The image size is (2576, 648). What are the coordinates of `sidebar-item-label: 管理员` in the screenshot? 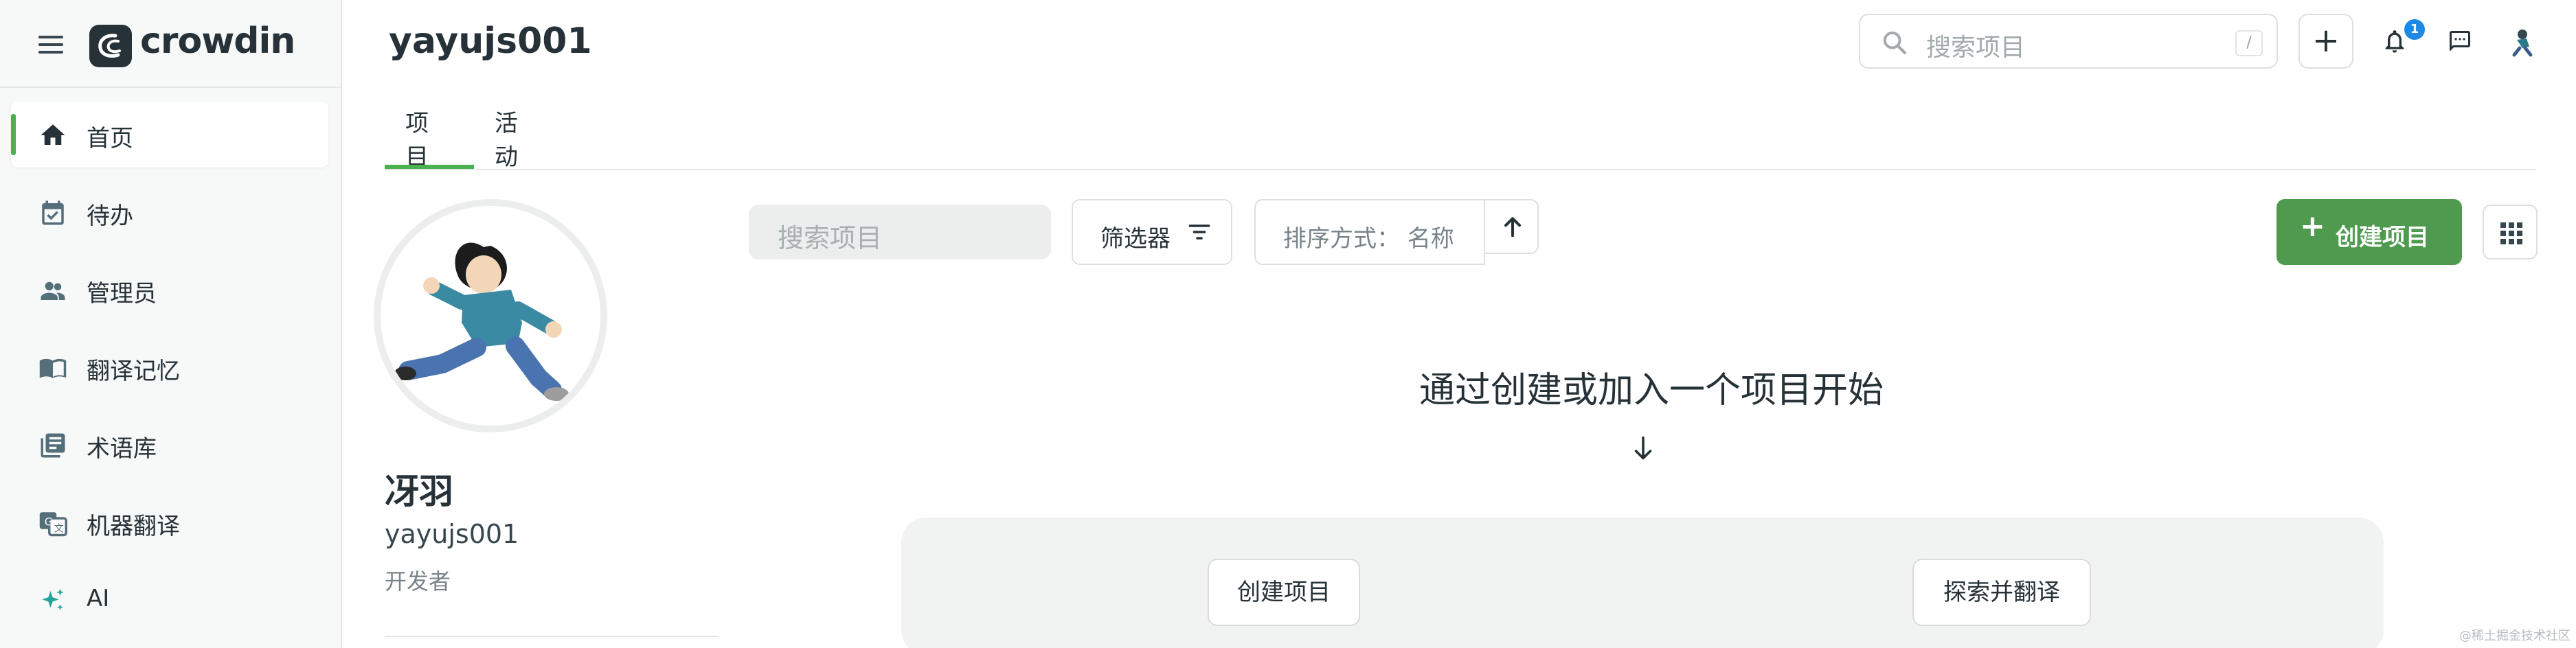 It's located at (122, 294).